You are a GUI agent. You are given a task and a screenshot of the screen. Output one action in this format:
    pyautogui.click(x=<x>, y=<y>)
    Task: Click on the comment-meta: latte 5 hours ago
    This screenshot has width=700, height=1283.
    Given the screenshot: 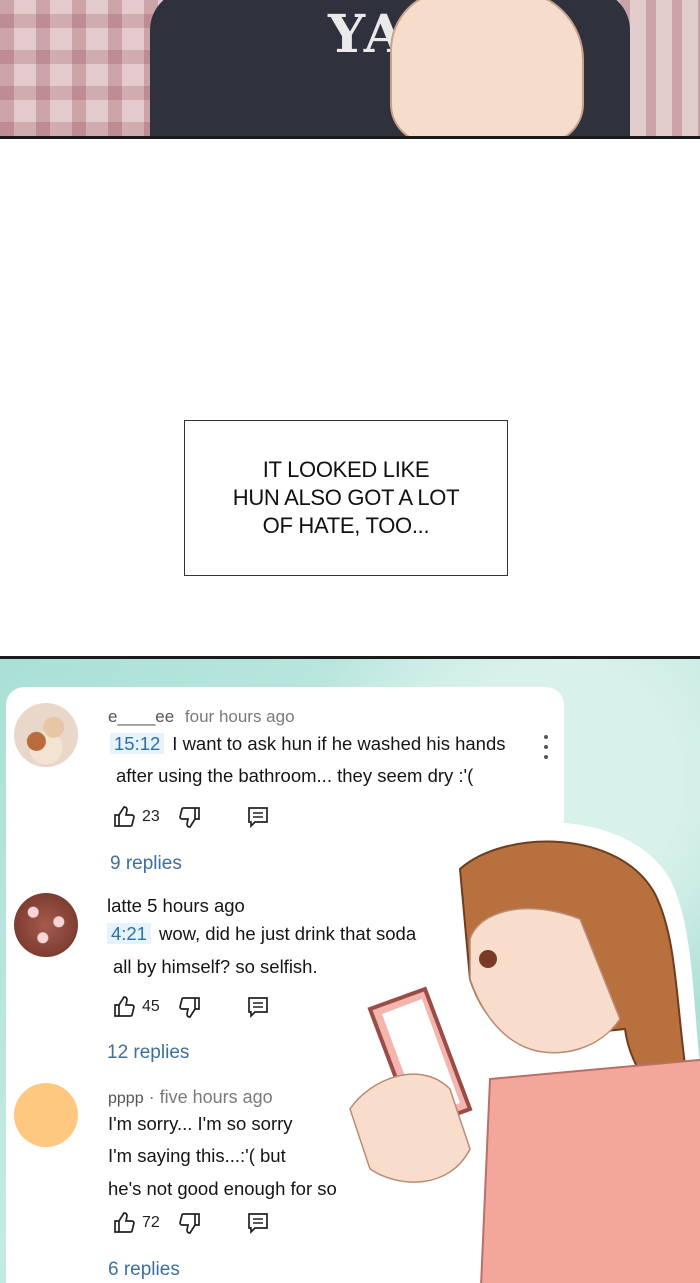 What is the action you would take?
    pyautogui.click(x=176, y=906)
    